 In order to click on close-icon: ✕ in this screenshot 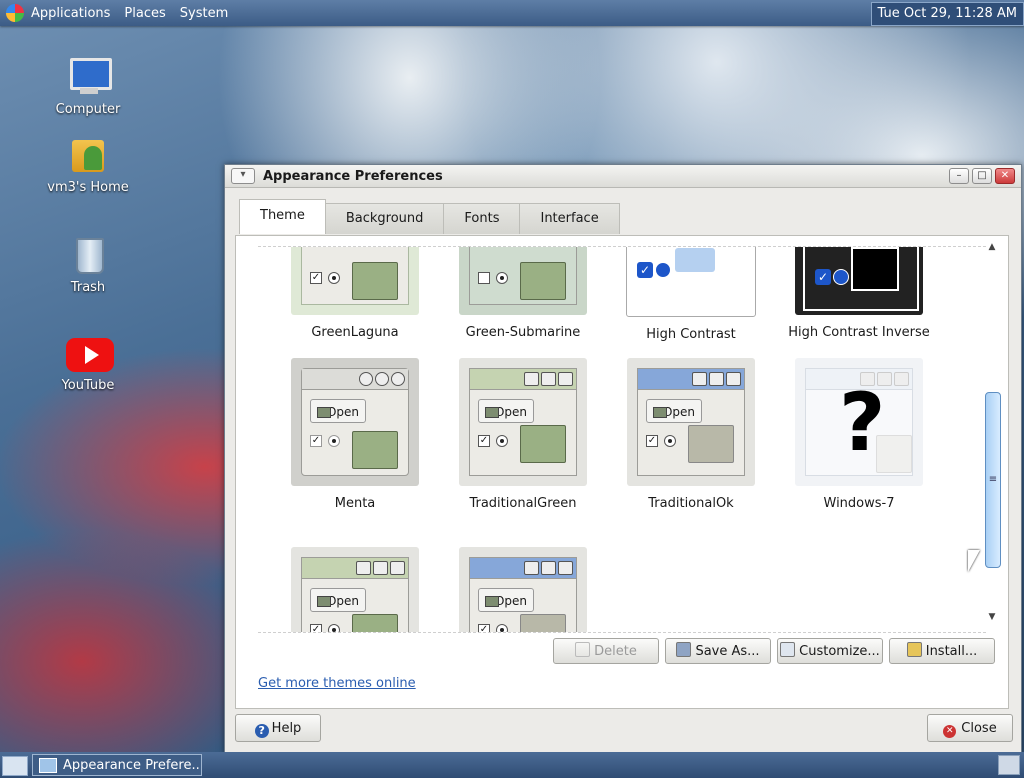, I will do `click(950, 731)`.